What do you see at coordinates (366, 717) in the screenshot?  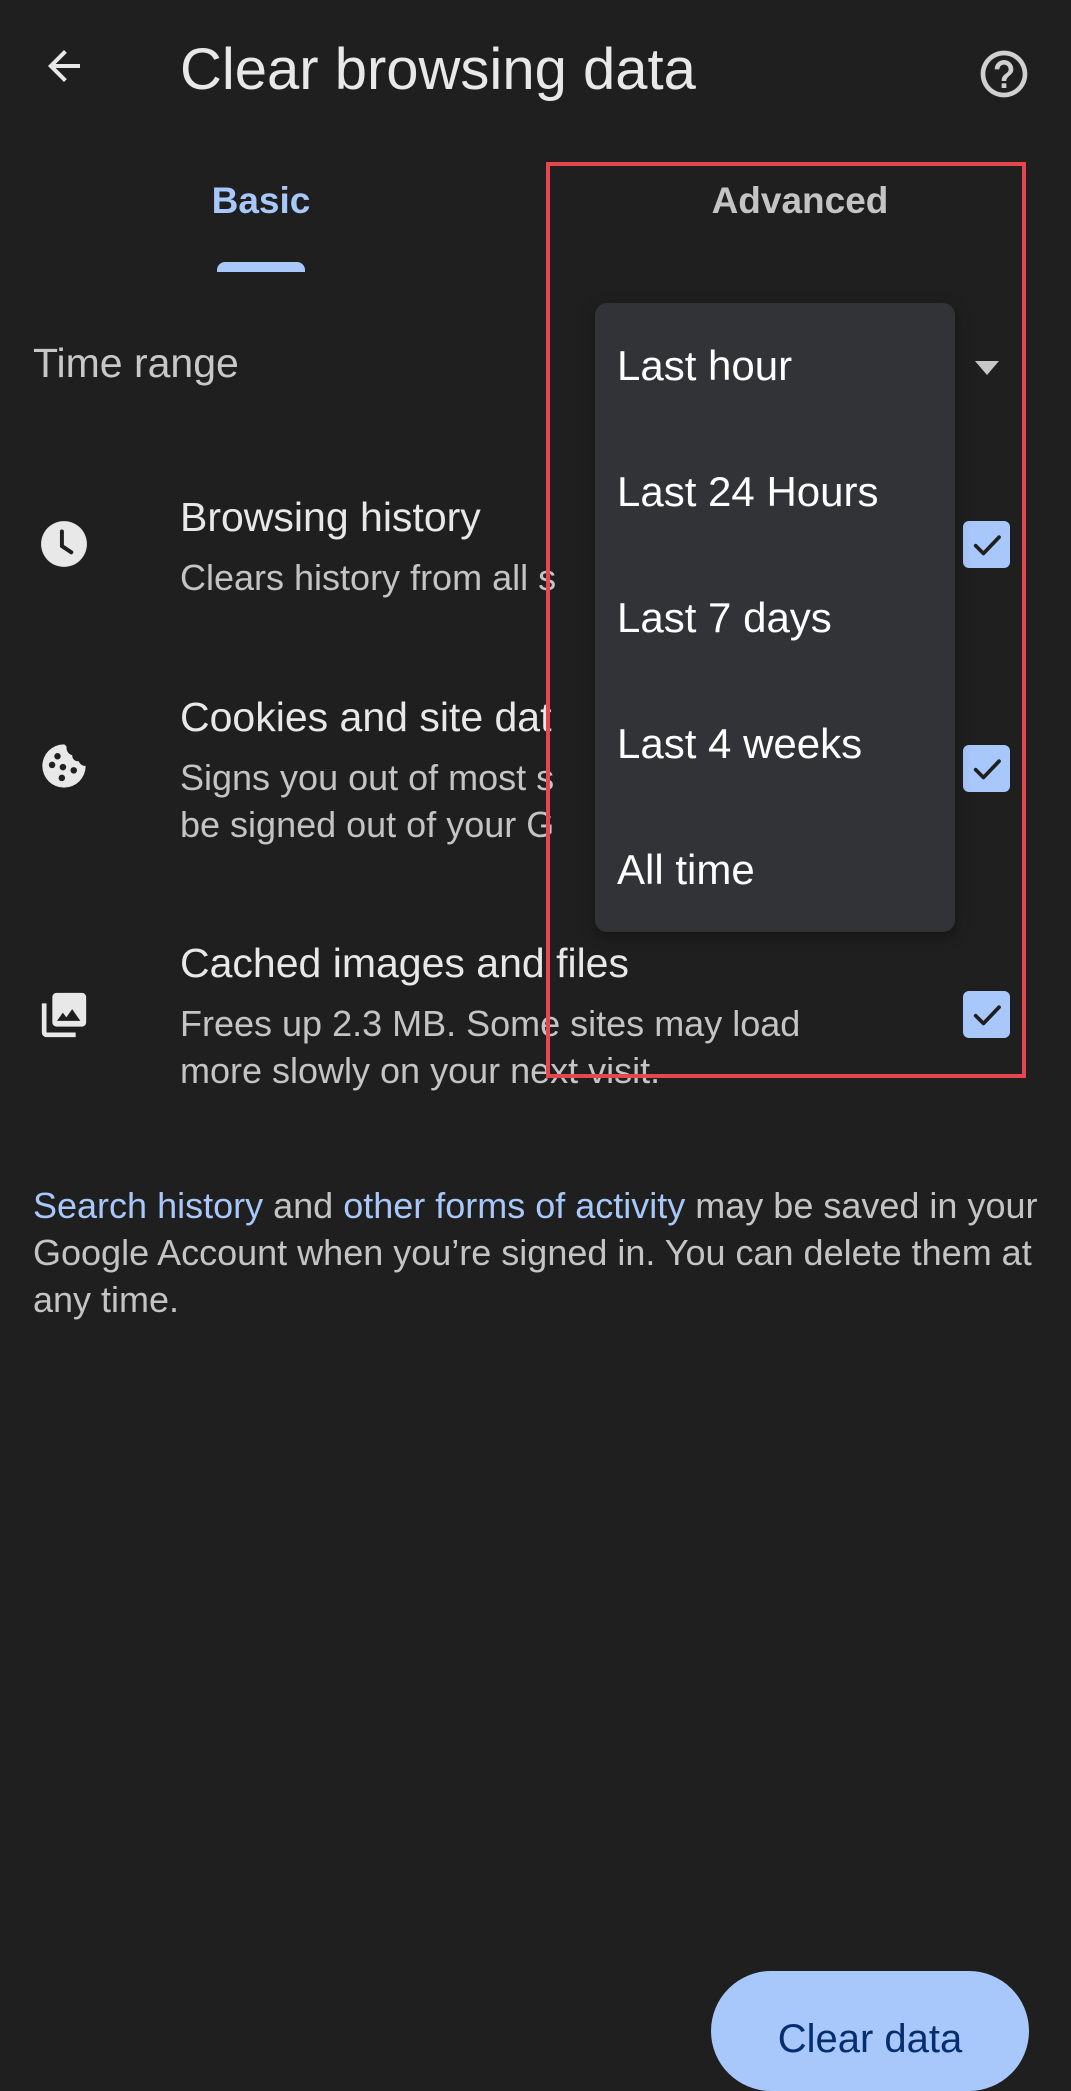 I see `cookies-title: Cookies and site dat` at bounding box center [366, 717].